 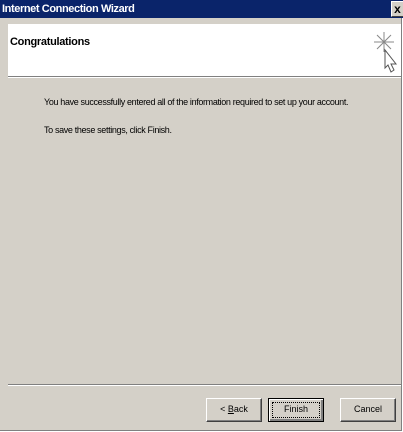 What do you see at coordinates (68, 9) in the screenshot?
I see `window-title: Internet Connection Wizard` at bounding box center [68, 9].